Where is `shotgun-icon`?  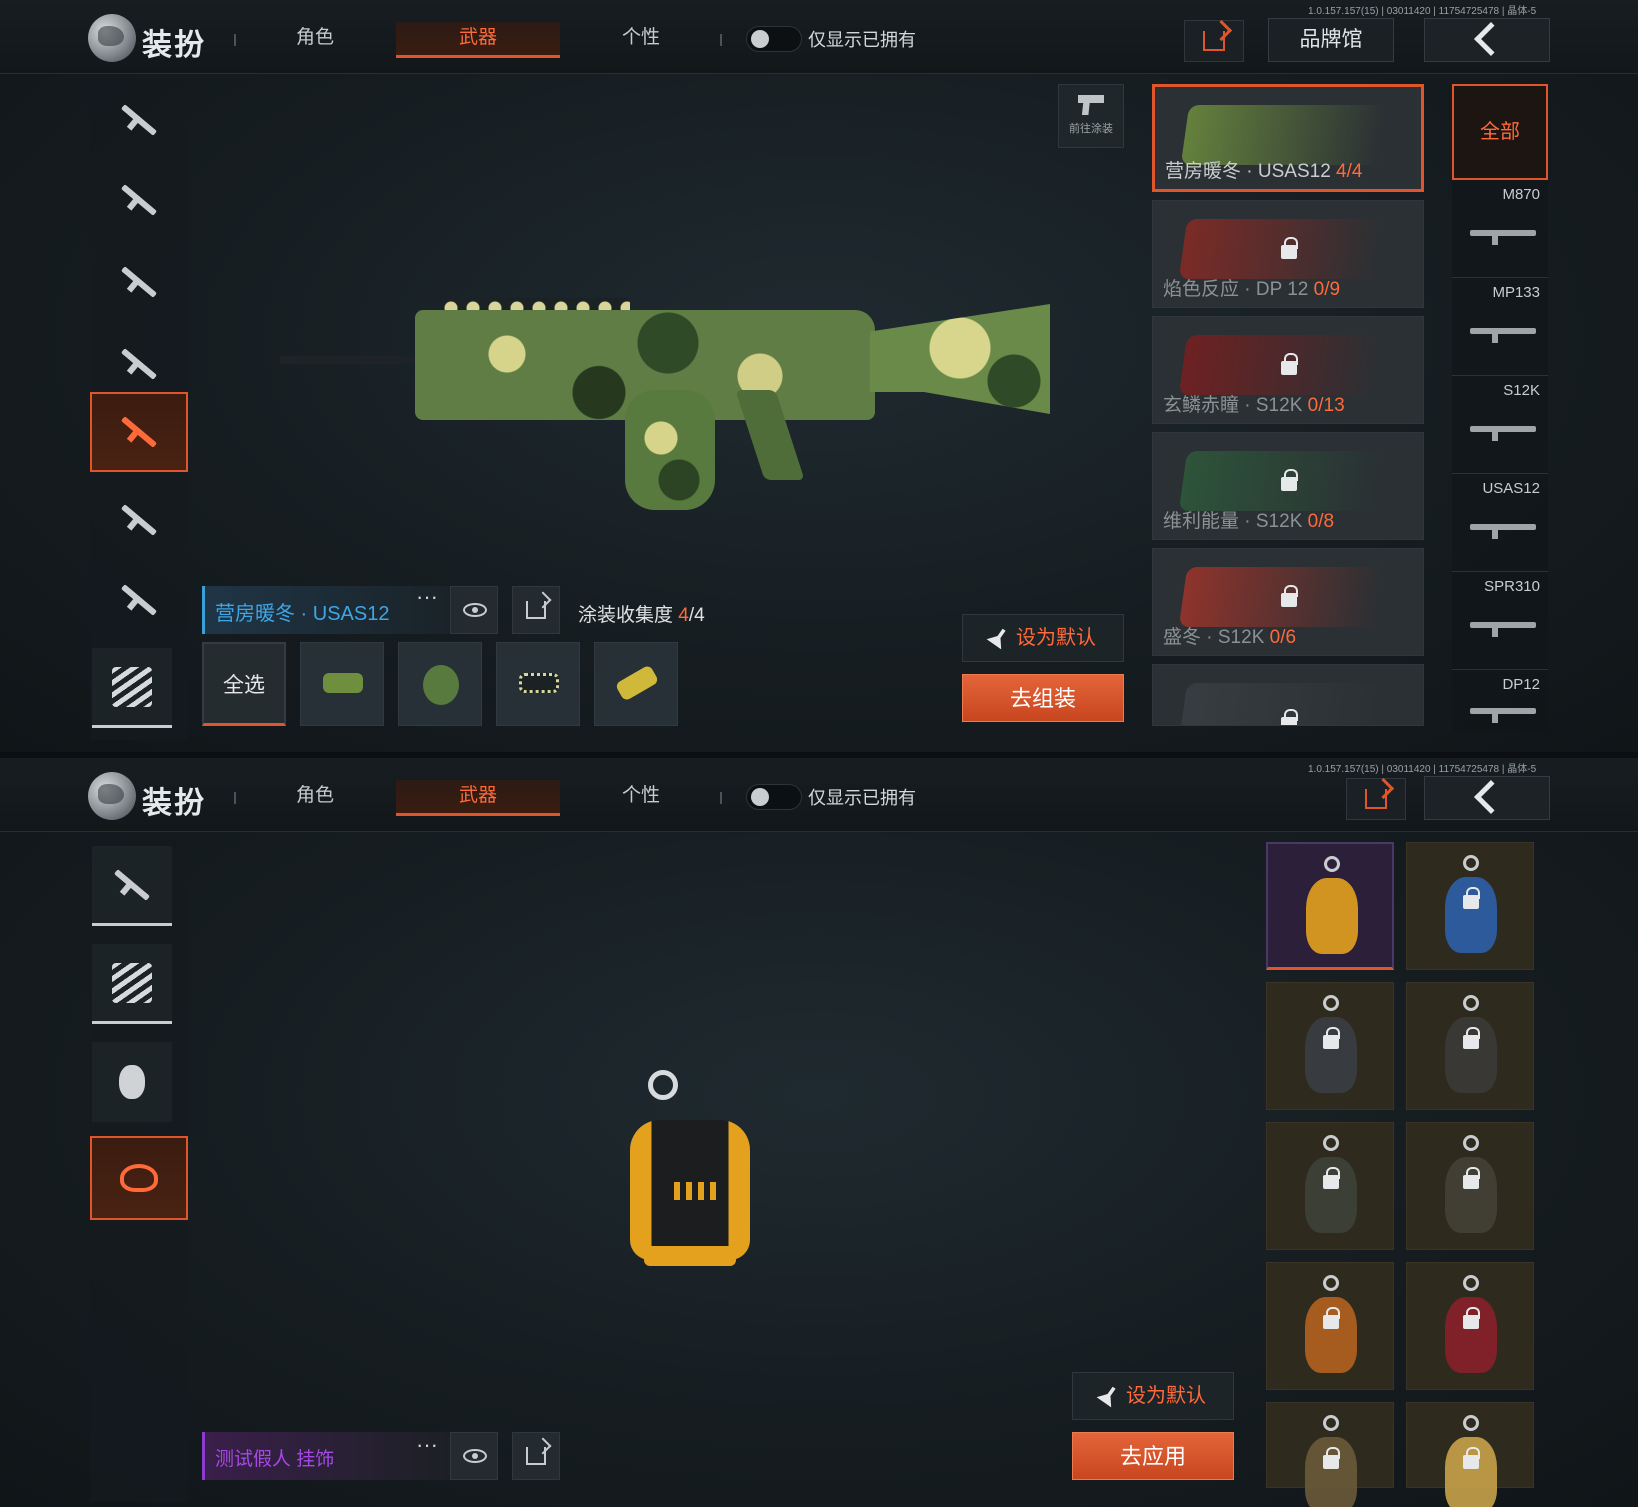 shotgun-icon is located at coordinates (1503, 433).